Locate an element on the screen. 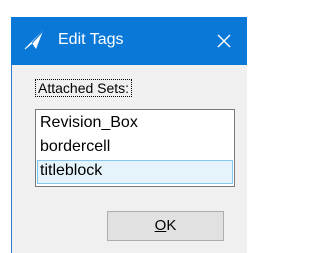  close-icon is located at coordinates (224, 41).